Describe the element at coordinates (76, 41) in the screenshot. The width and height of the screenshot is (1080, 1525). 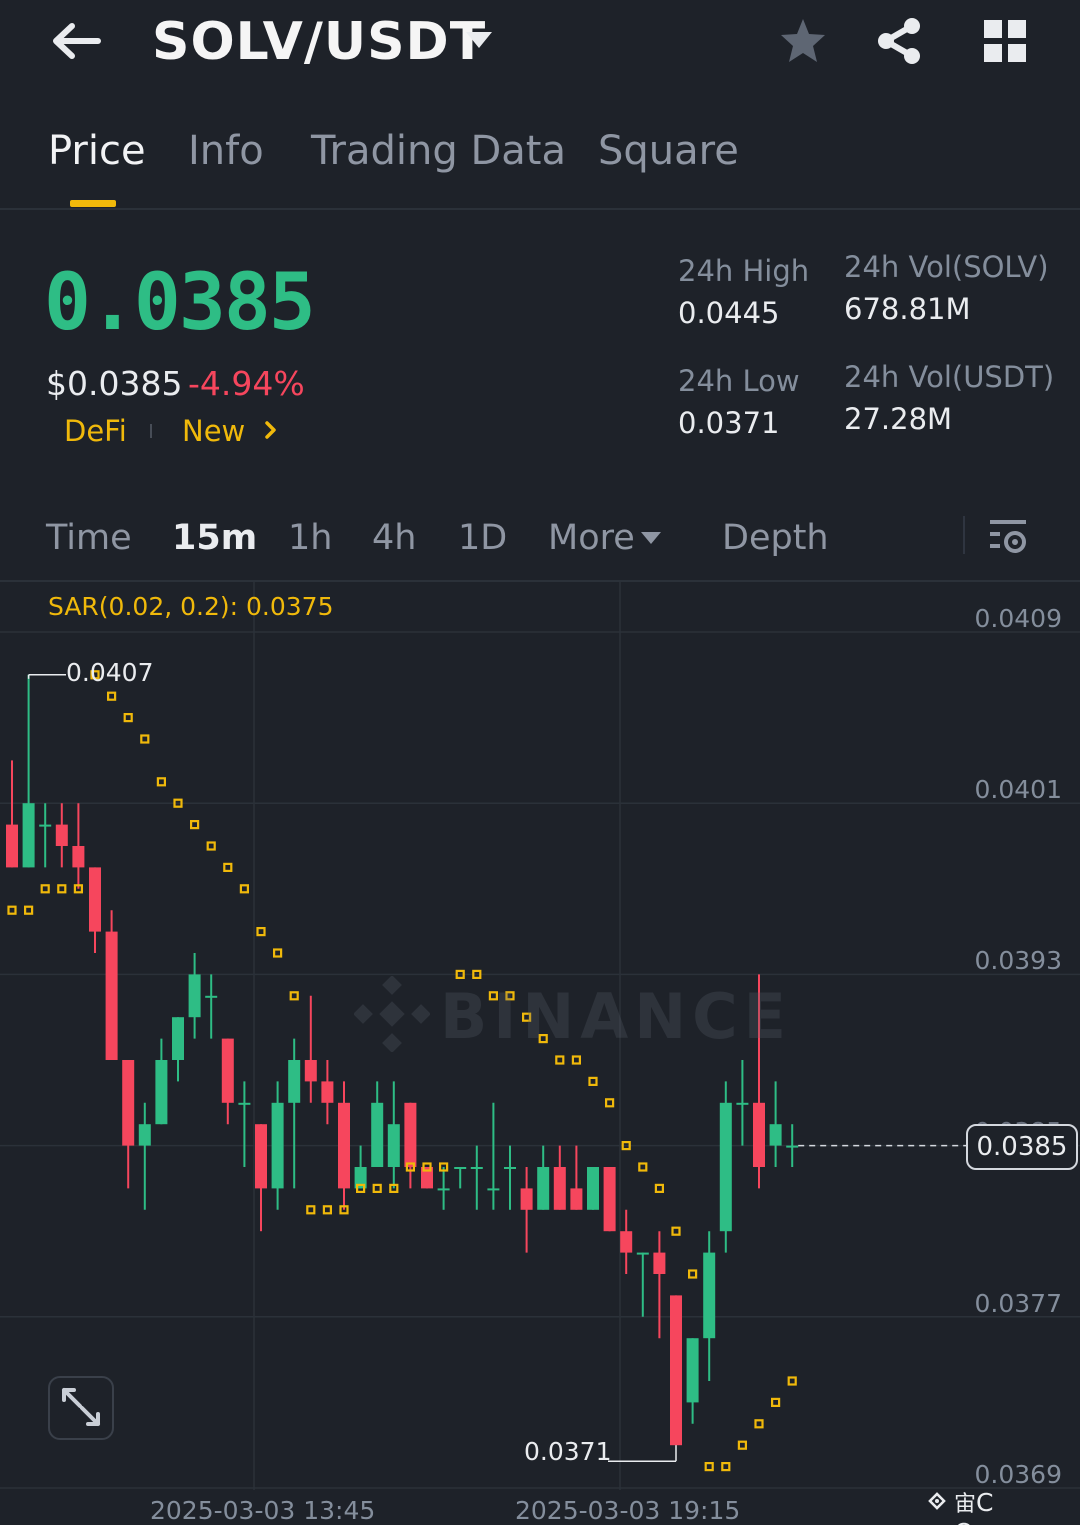
I see `back-arrow-icon` at that location.